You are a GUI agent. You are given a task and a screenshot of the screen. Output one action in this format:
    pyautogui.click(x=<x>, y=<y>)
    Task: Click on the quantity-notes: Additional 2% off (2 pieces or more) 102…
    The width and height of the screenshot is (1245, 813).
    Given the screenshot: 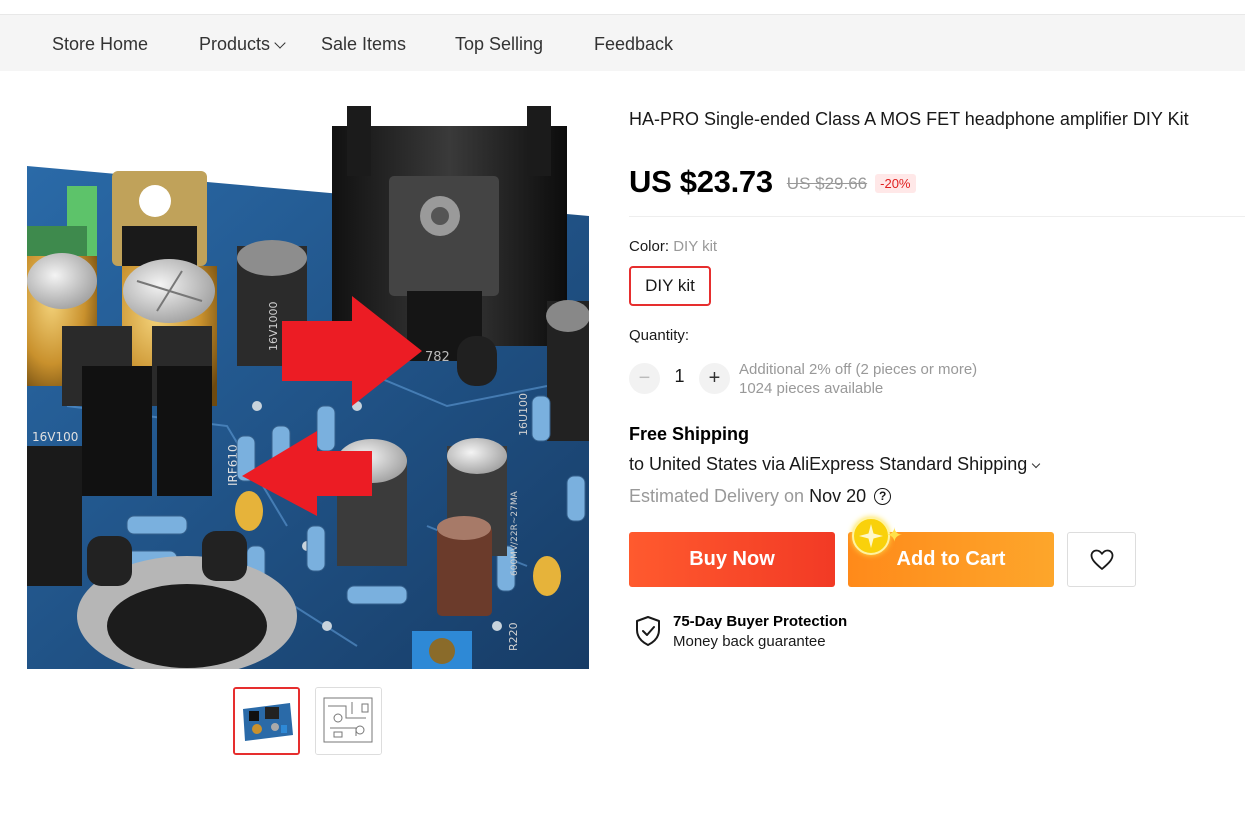 What is the action you would take?
    pyautogui.click(x=858, y=379)
    